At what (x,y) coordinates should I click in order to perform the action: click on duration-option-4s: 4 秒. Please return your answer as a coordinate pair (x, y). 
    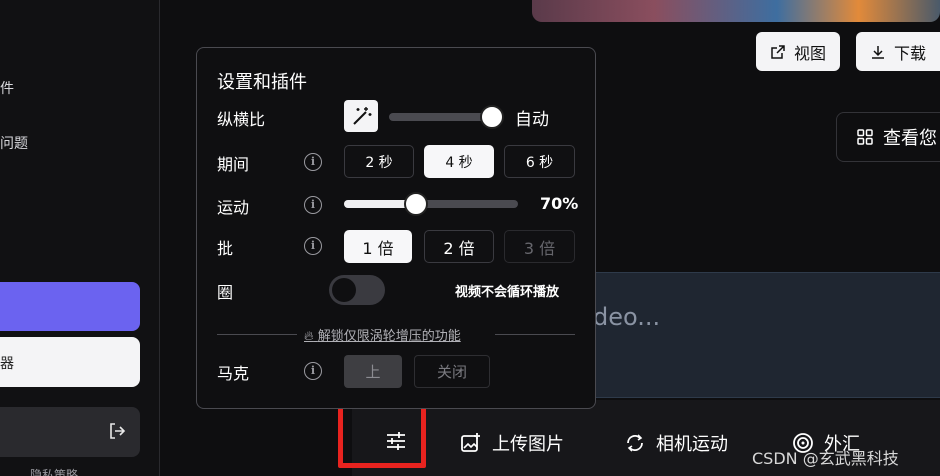
    Looking at the image, I should click on (459, 161).